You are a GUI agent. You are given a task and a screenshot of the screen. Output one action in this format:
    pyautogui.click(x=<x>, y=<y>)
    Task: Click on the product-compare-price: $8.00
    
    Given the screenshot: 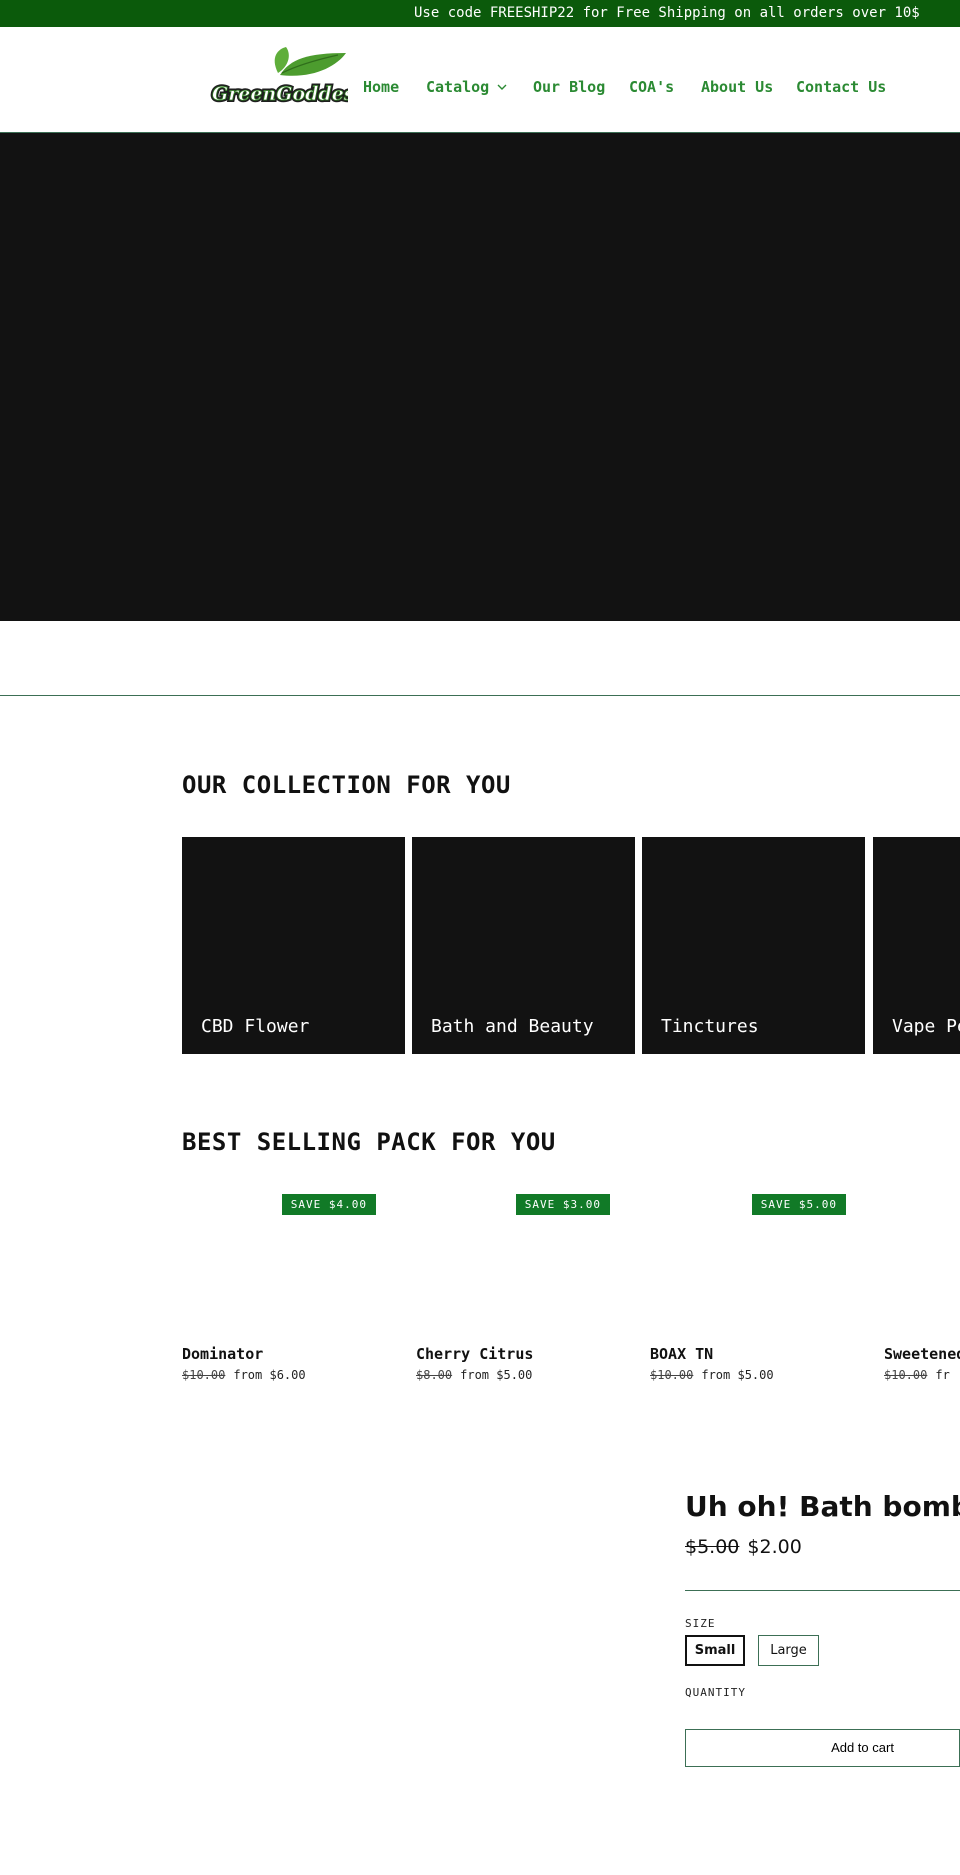 What is the action you would take?
    pyautogui.click(x=434, y=1375)
    